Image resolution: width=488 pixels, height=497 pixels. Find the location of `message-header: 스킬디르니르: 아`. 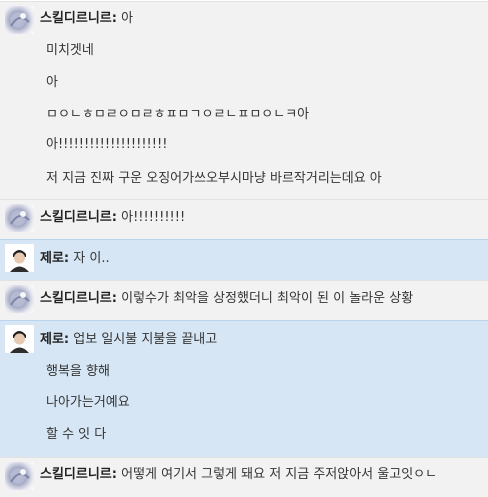

message-header: 스킬디르니르: 아 is located at coordinates (86, 19).